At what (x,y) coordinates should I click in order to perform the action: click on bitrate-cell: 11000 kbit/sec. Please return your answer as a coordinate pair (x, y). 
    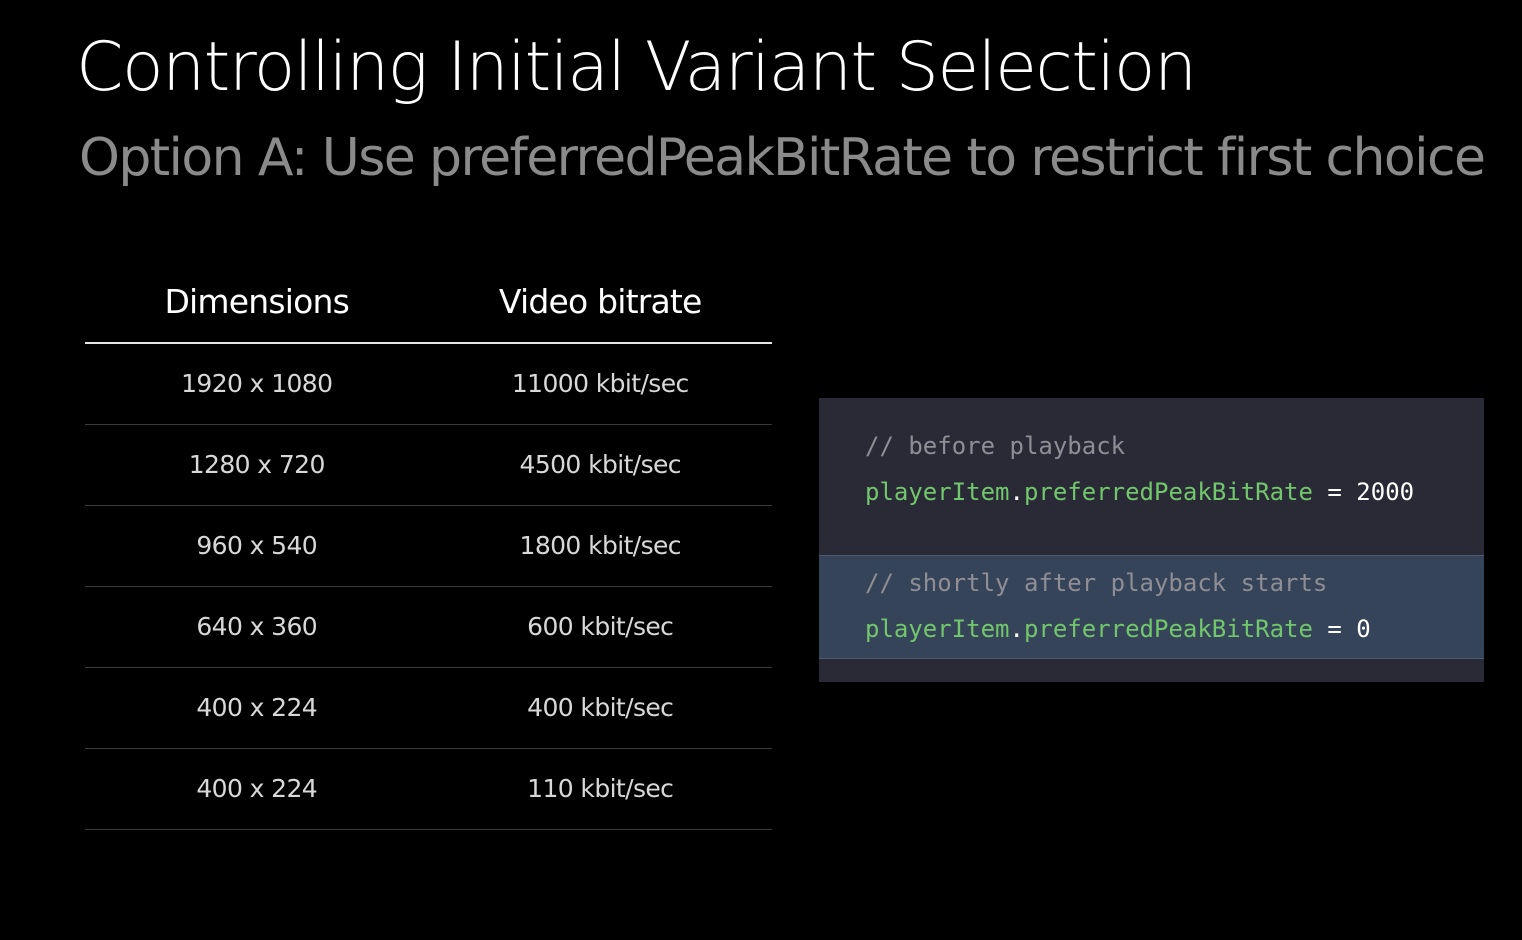
    Looking at the image, I should click on (600, 383).